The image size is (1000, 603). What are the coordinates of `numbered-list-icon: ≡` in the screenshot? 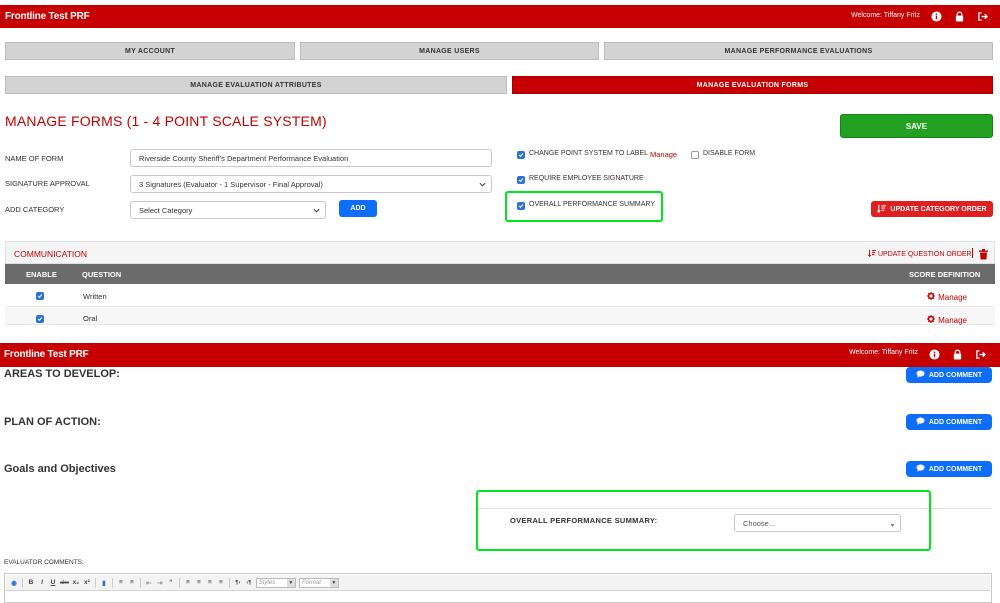 It's located at (121, 583).